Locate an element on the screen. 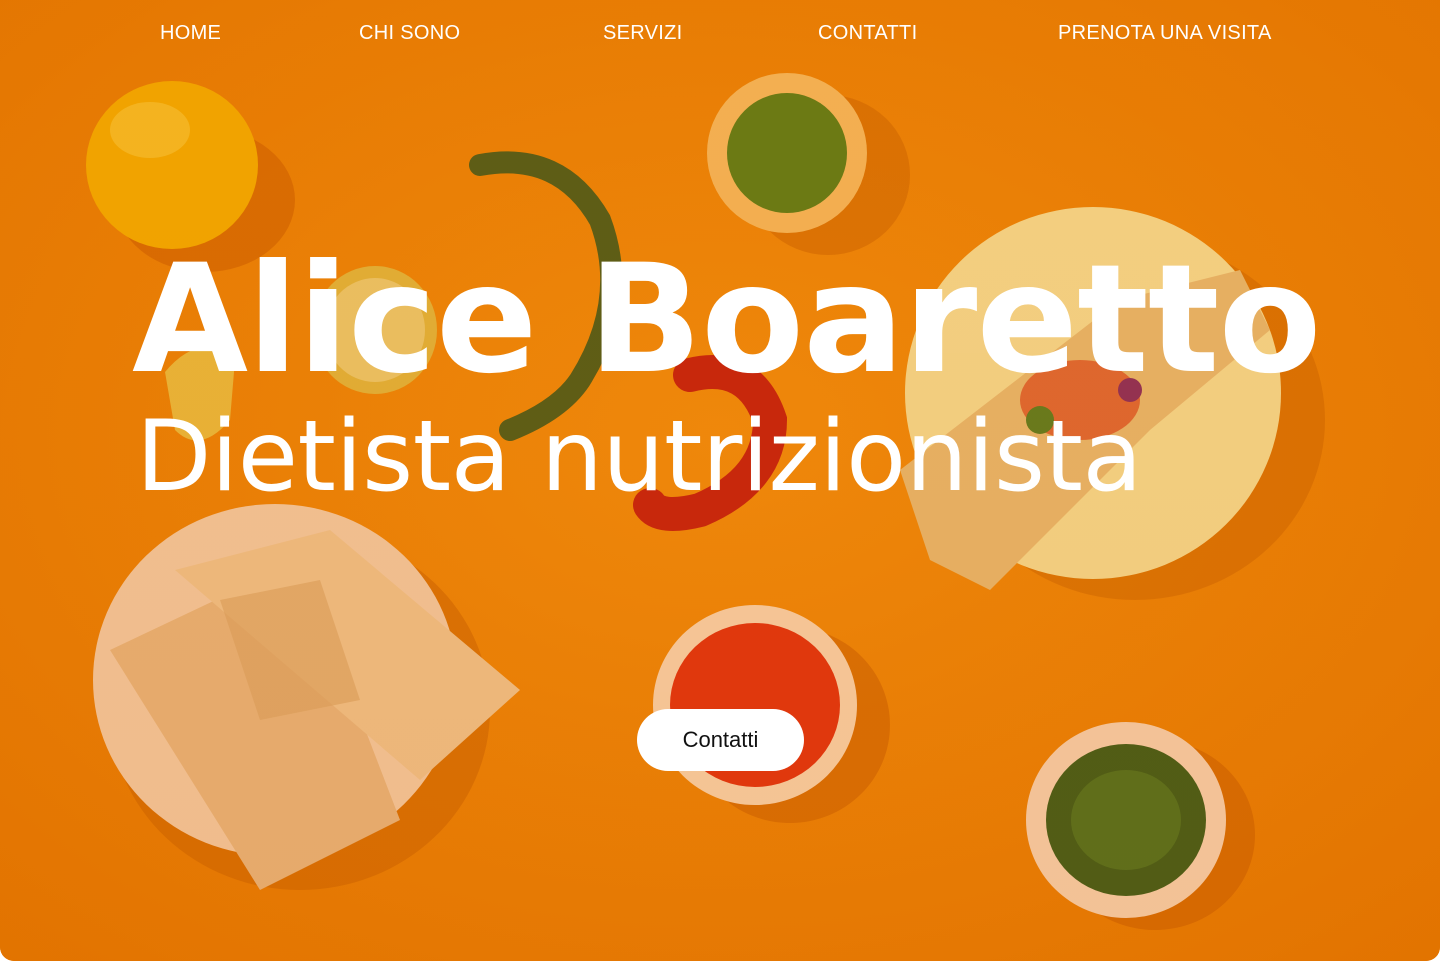 This screenshot has width=1440, height=961. nav-about-link: CHI SONO is located at coordinates (409, 33).